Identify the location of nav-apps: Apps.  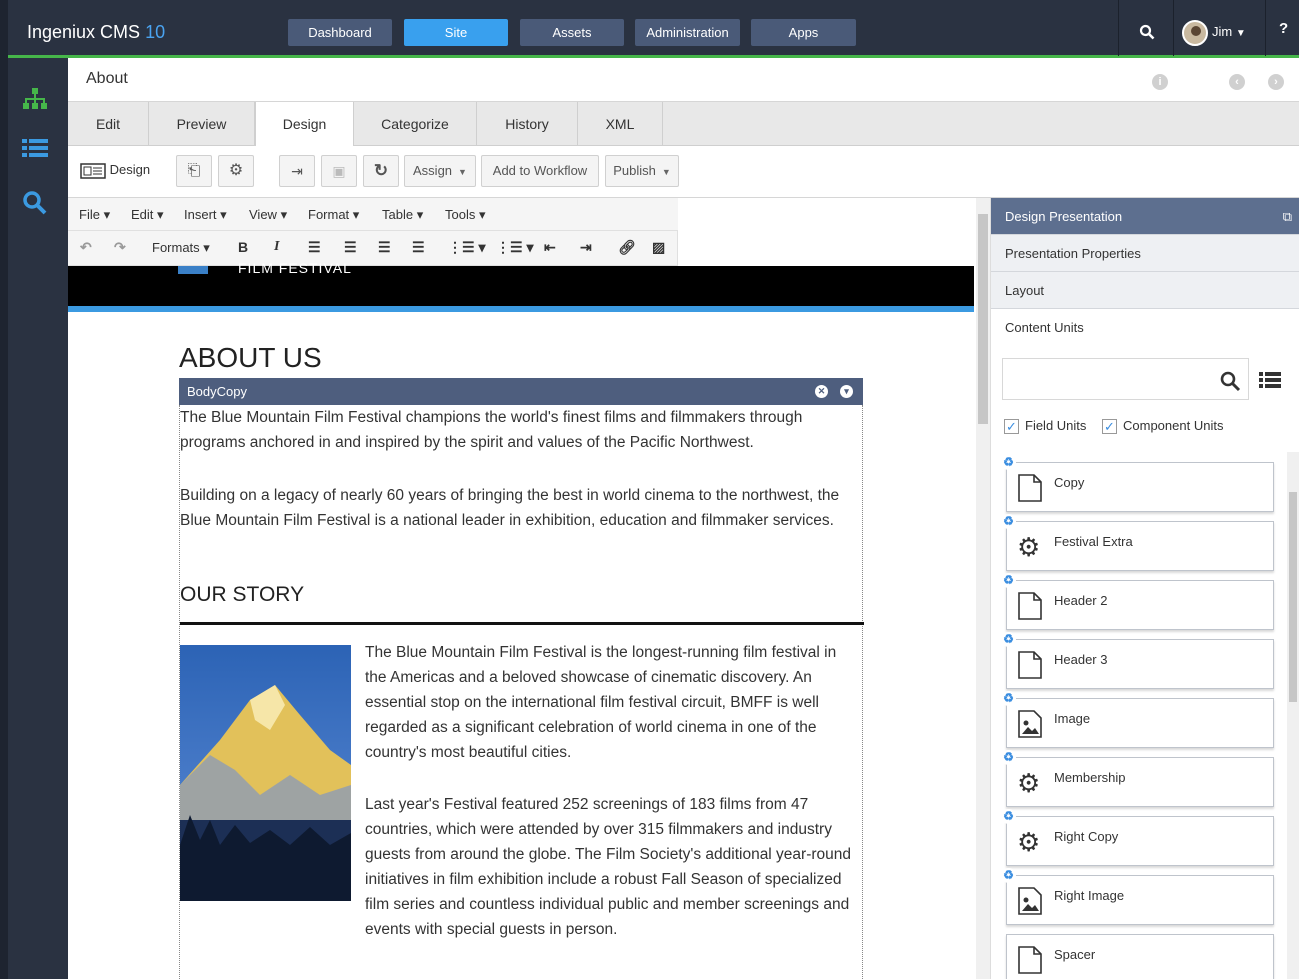
(803, 32).